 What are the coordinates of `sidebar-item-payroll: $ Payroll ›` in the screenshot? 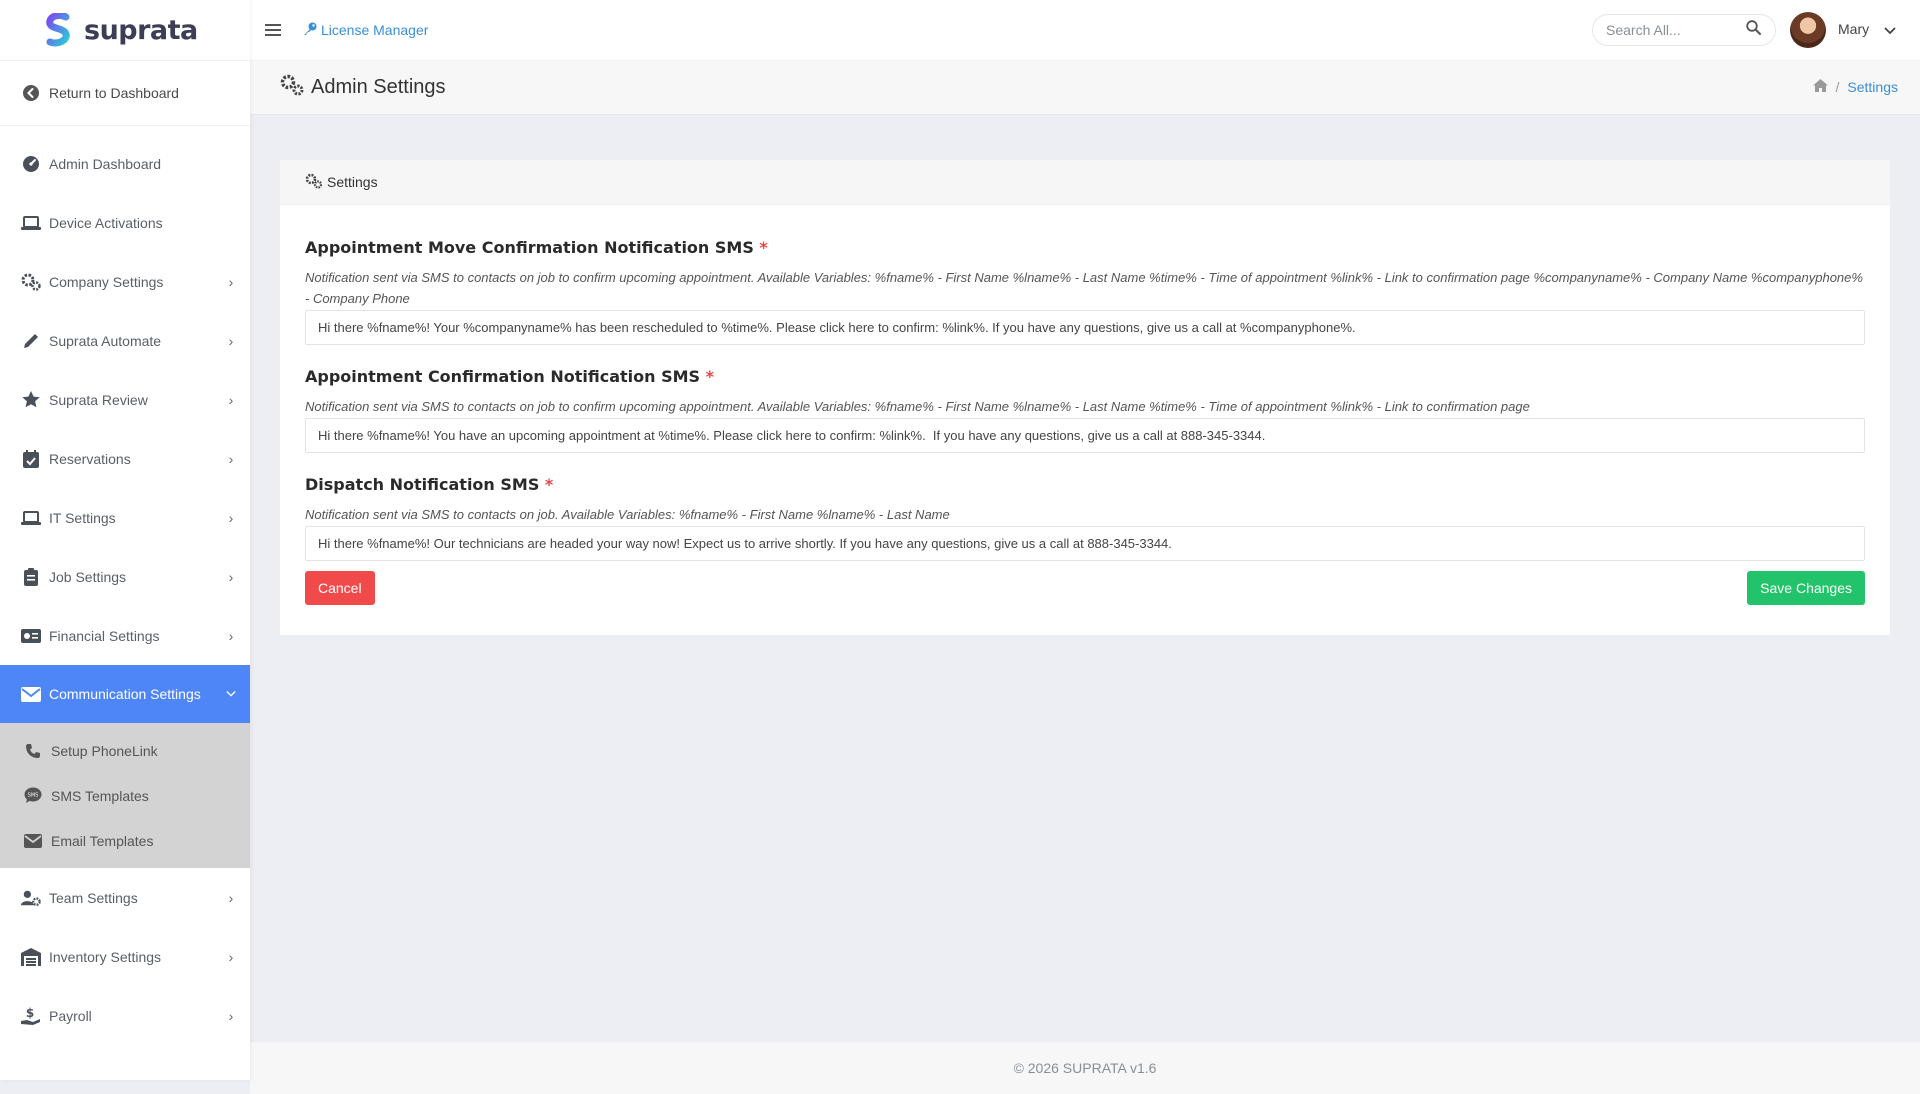 It's located at (125, 1015).